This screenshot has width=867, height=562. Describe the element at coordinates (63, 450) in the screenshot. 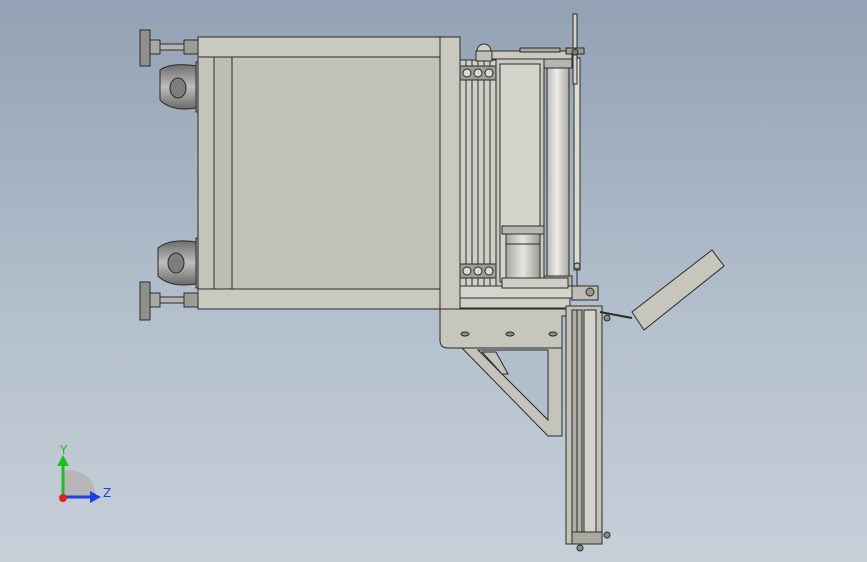

I see `y-axis-label: Y` at that location.